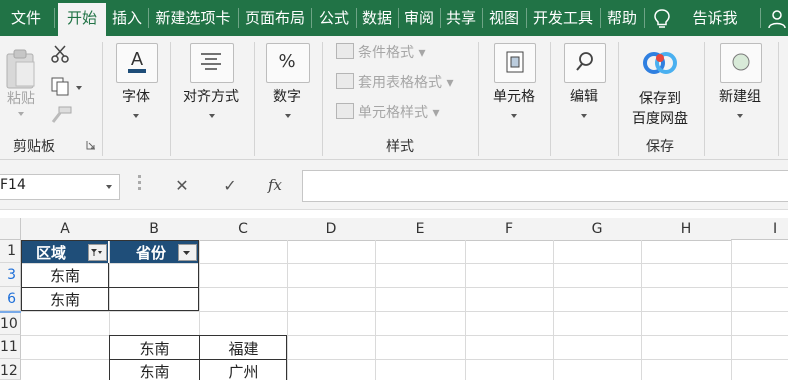 This screenshot has height=383, width=788. I want to click on select-all-corner, so click(10, 229).